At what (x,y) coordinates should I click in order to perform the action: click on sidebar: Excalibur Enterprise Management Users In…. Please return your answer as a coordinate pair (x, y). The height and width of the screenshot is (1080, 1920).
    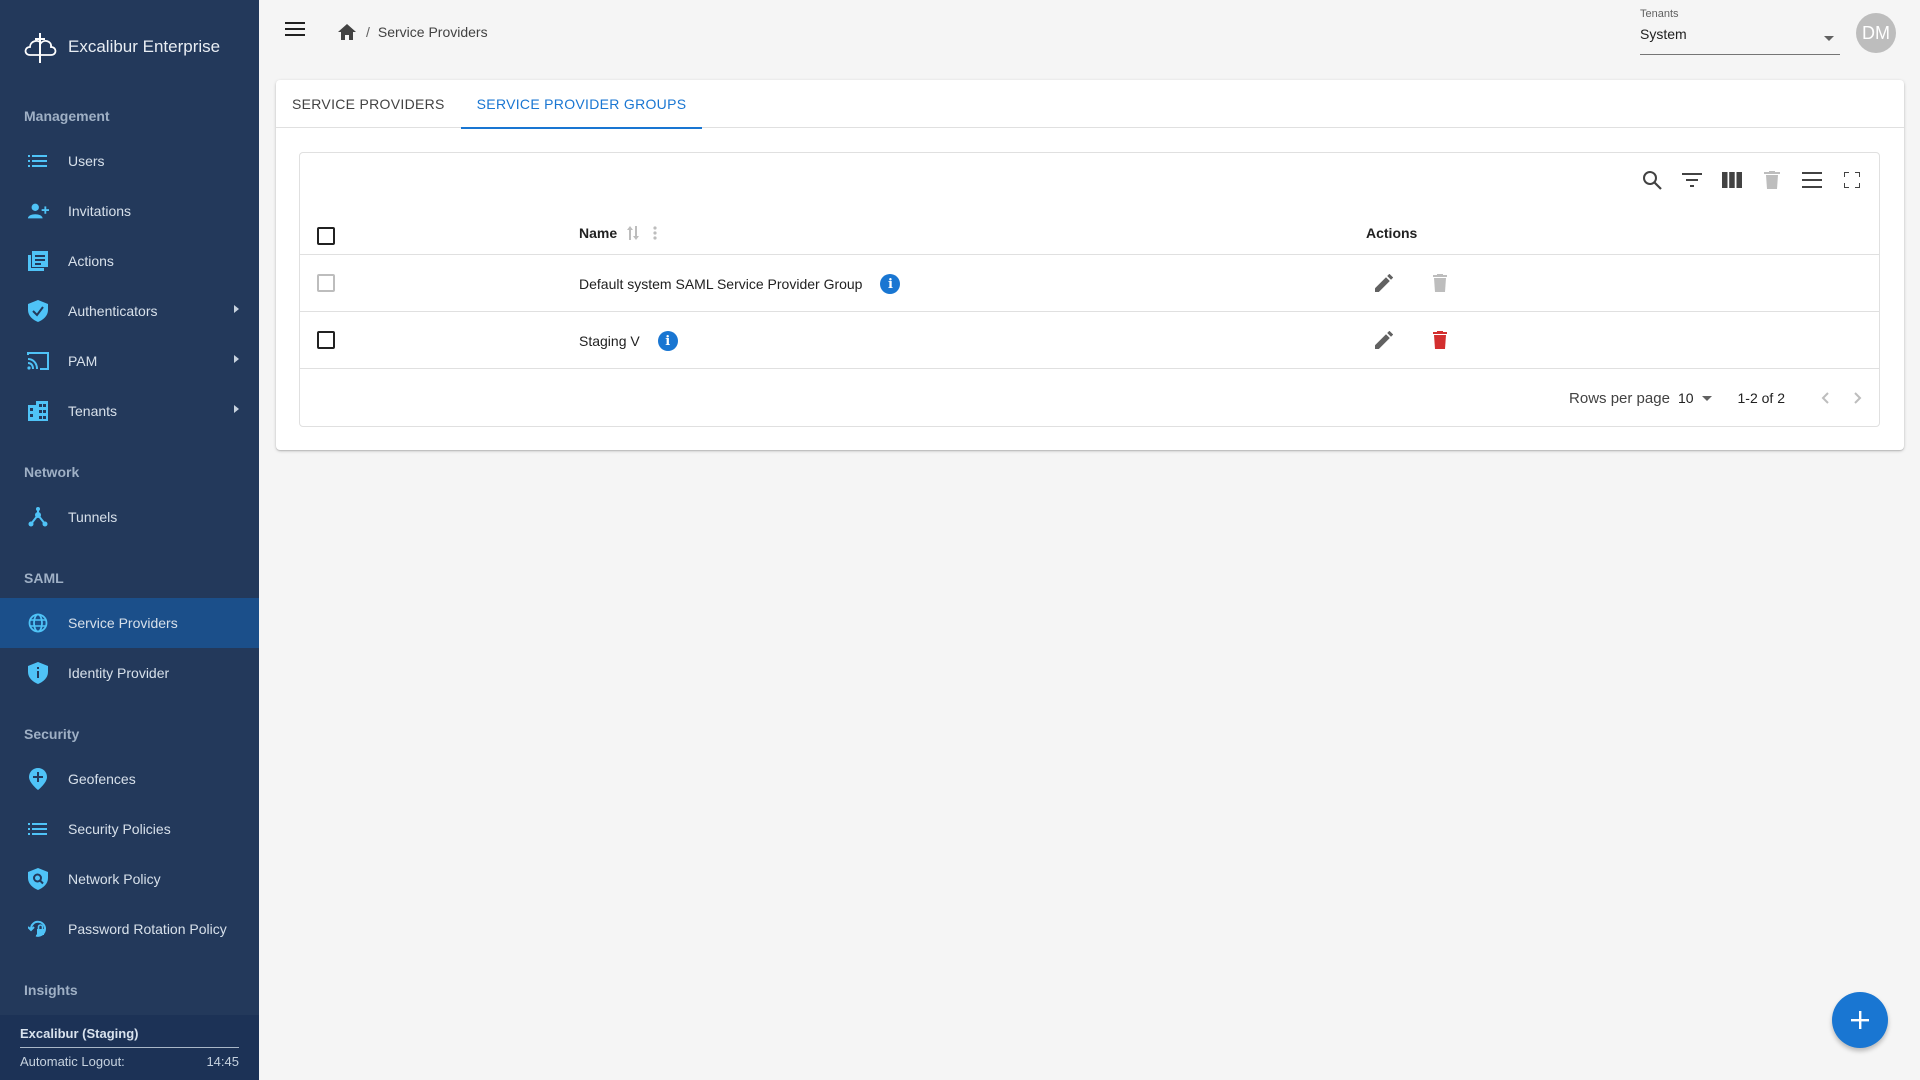
    Looking at the image, I should click on (129, 540).